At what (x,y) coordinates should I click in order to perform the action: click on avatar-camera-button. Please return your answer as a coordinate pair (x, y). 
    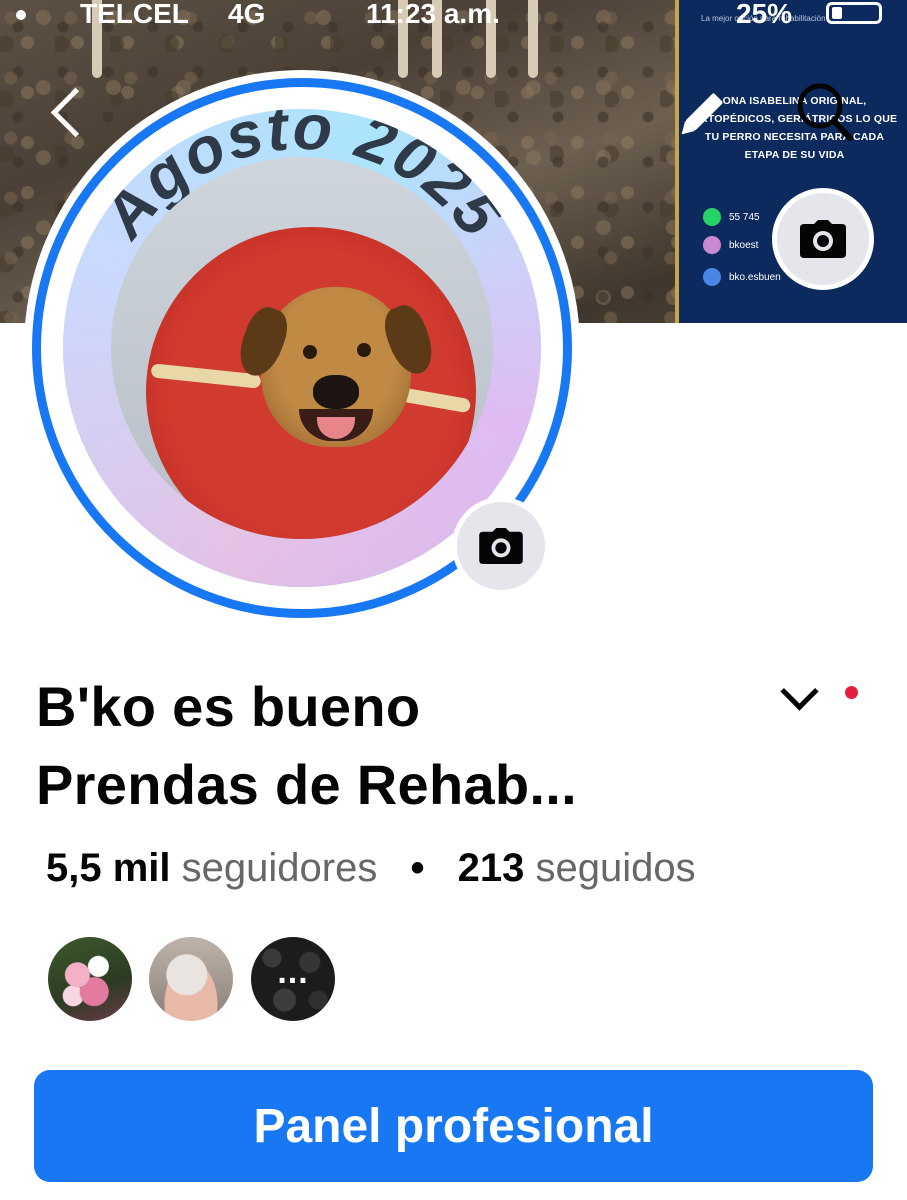
    Looking at the image, I should click on (501, 546).